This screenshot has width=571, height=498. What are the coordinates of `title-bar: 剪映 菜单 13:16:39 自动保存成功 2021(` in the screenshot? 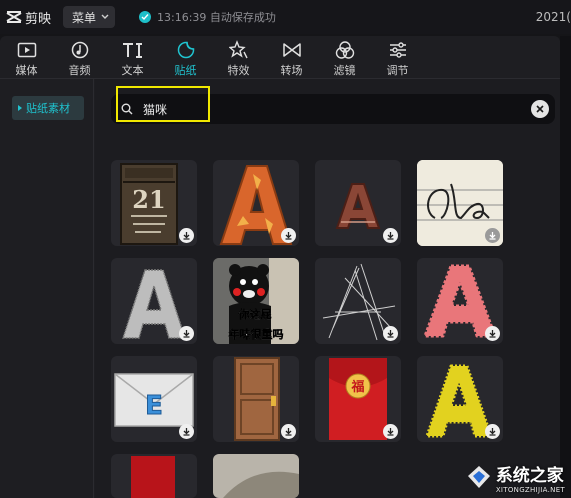 It's located at (285, 17).